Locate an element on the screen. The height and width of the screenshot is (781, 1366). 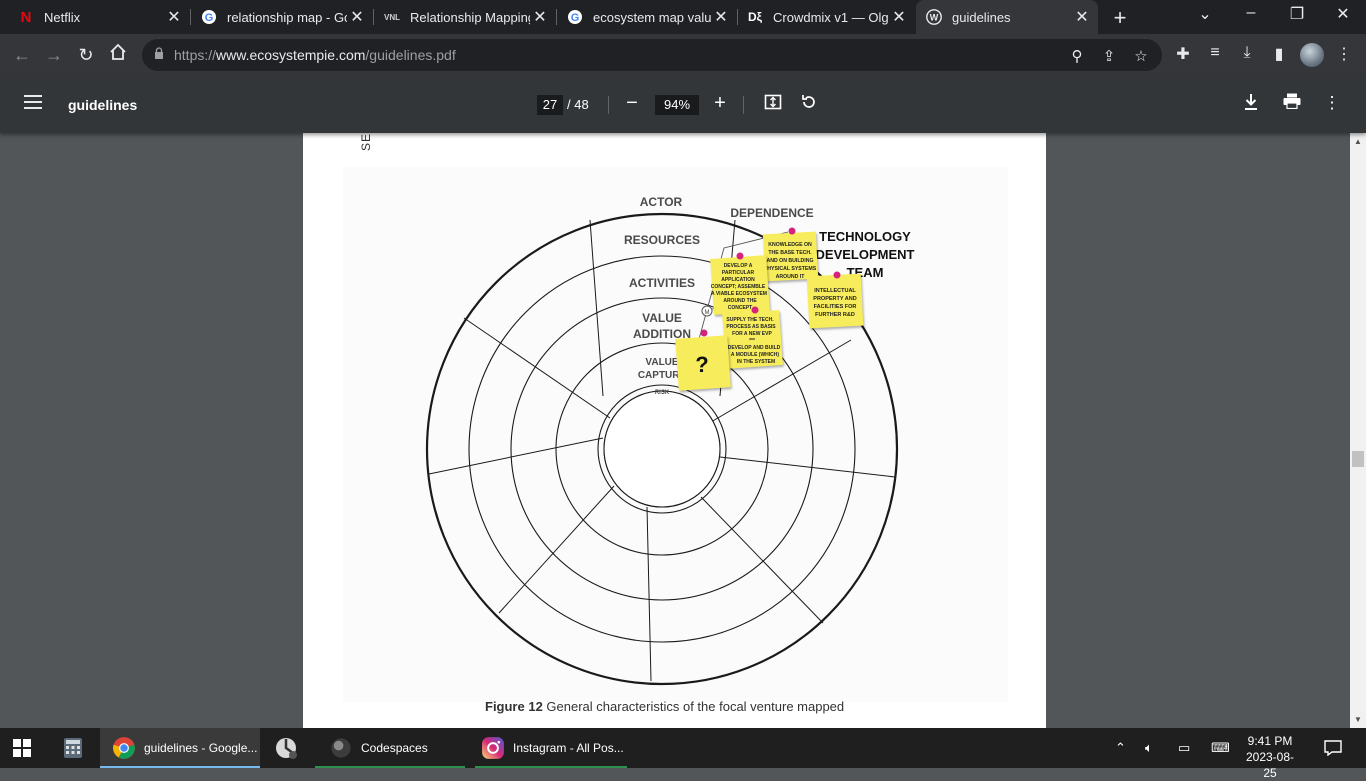
svg-text: KNOWLEDGE ON is located at coordinates (790, 245).